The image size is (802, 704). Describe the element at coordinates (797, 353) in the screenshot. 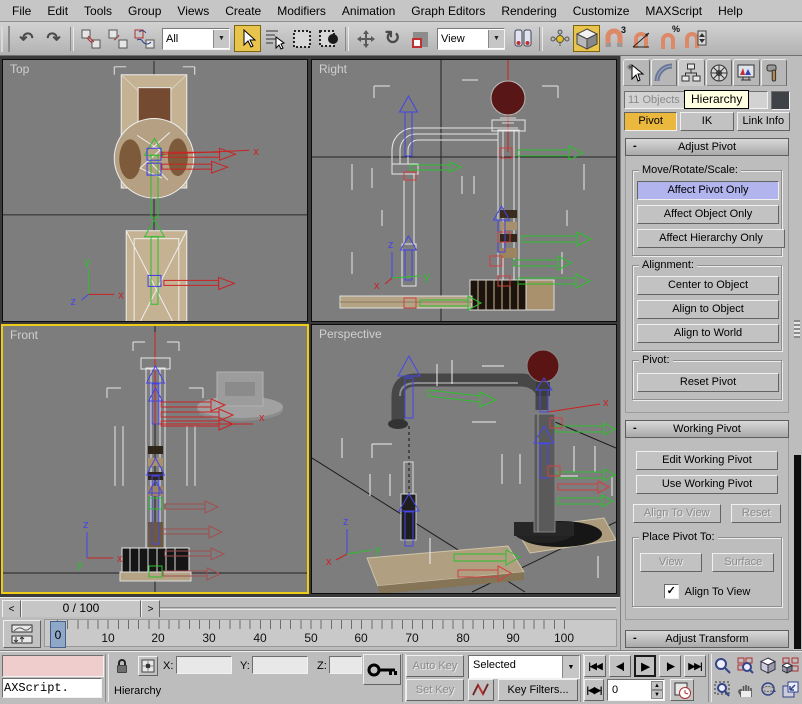

I see `command-panel-scrollbar` at that location.